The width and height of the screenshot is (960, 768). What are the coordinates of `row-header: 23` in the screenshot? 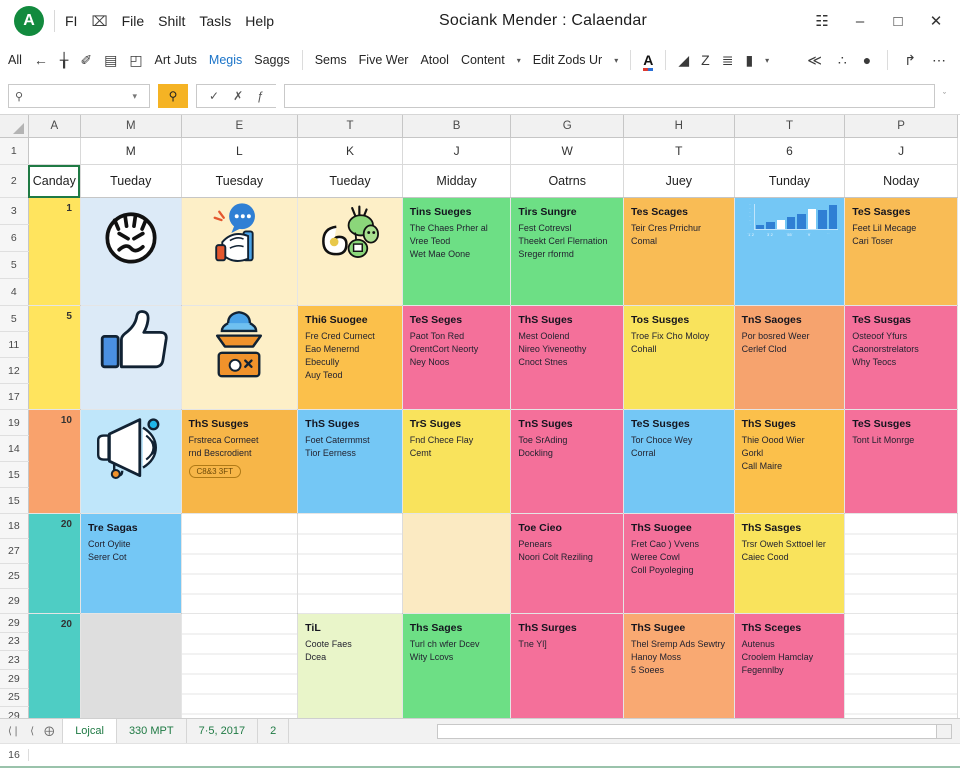 It's located at (14, 642).